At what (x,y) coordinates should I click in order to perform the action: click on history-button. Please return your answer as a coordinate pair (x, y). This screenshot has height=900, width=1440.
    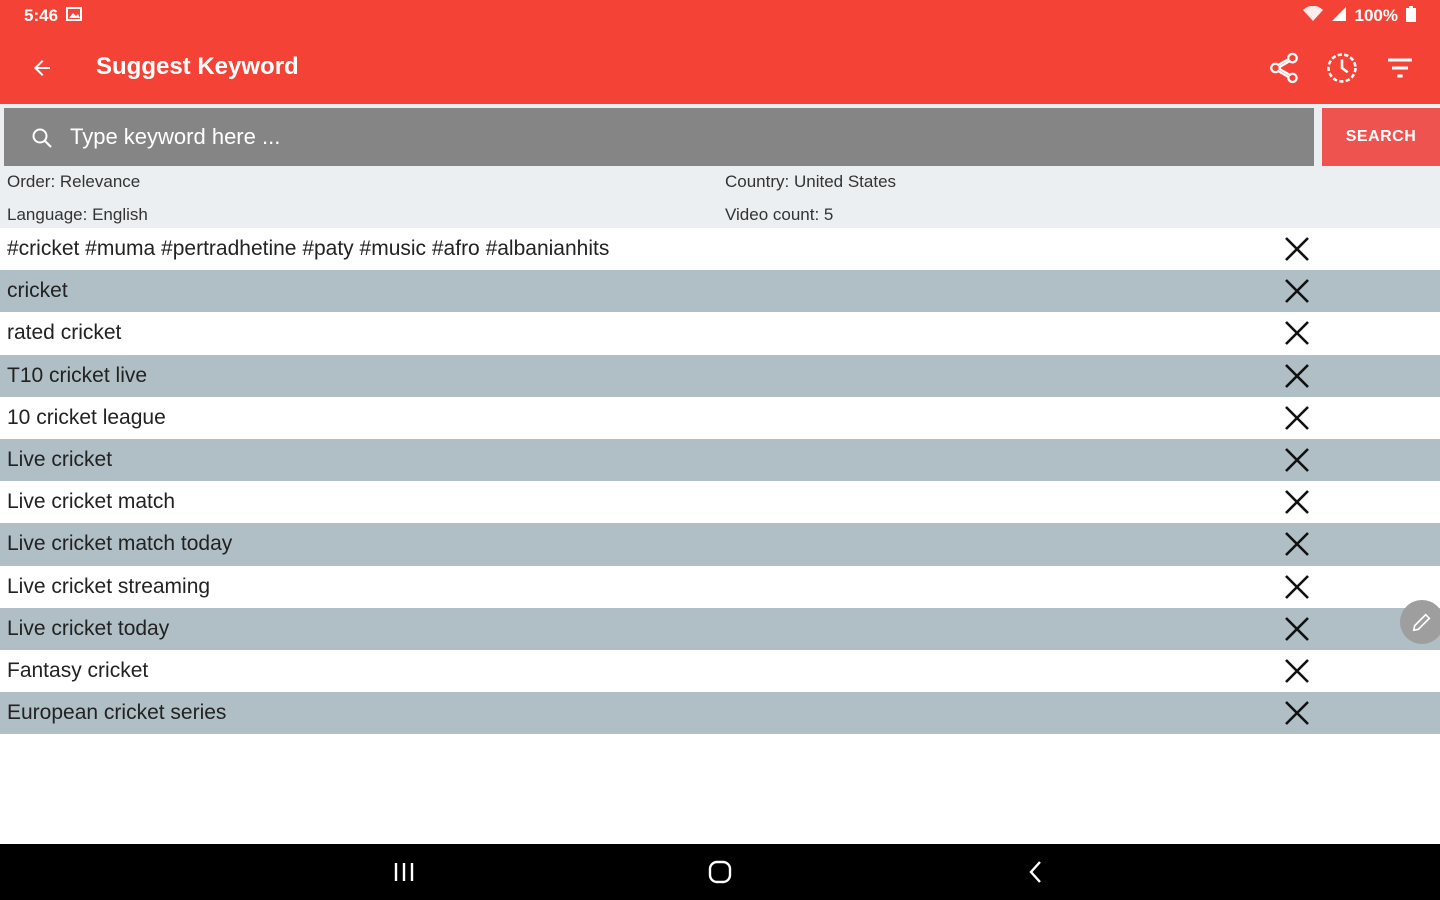
    Looking at the image, I should click on (1342, 68).